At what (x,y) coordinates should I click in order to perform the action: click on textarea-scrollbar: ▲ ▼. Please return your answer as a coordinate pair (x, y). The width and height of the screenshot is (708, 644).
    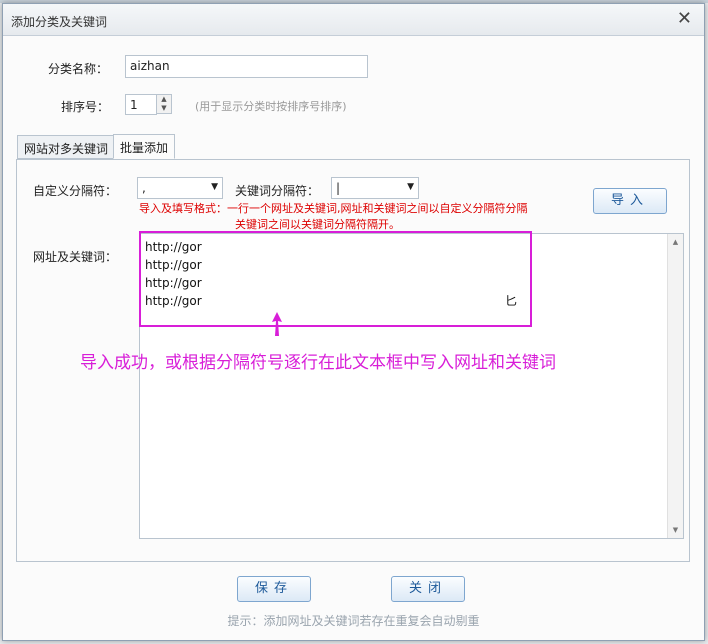
    Looking at the image, I should click on (675, 386).